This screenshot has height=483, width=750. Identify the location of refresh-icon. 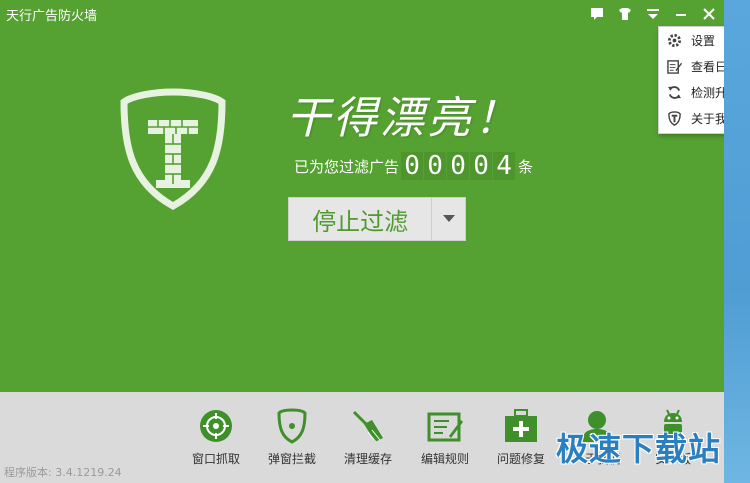
(674, 92).